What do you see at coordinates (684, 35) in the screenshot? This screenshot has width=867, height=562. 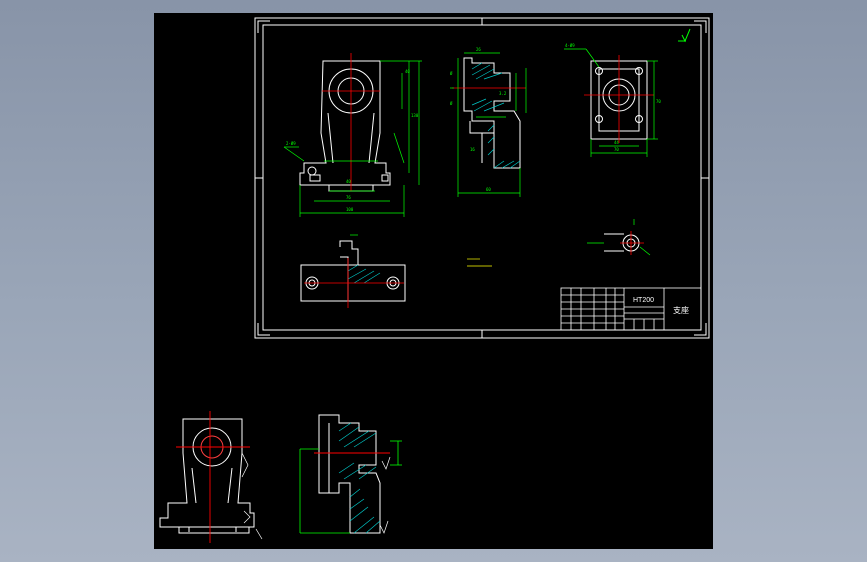 I see `roughness-symbol` at bounding box center [684, 35].